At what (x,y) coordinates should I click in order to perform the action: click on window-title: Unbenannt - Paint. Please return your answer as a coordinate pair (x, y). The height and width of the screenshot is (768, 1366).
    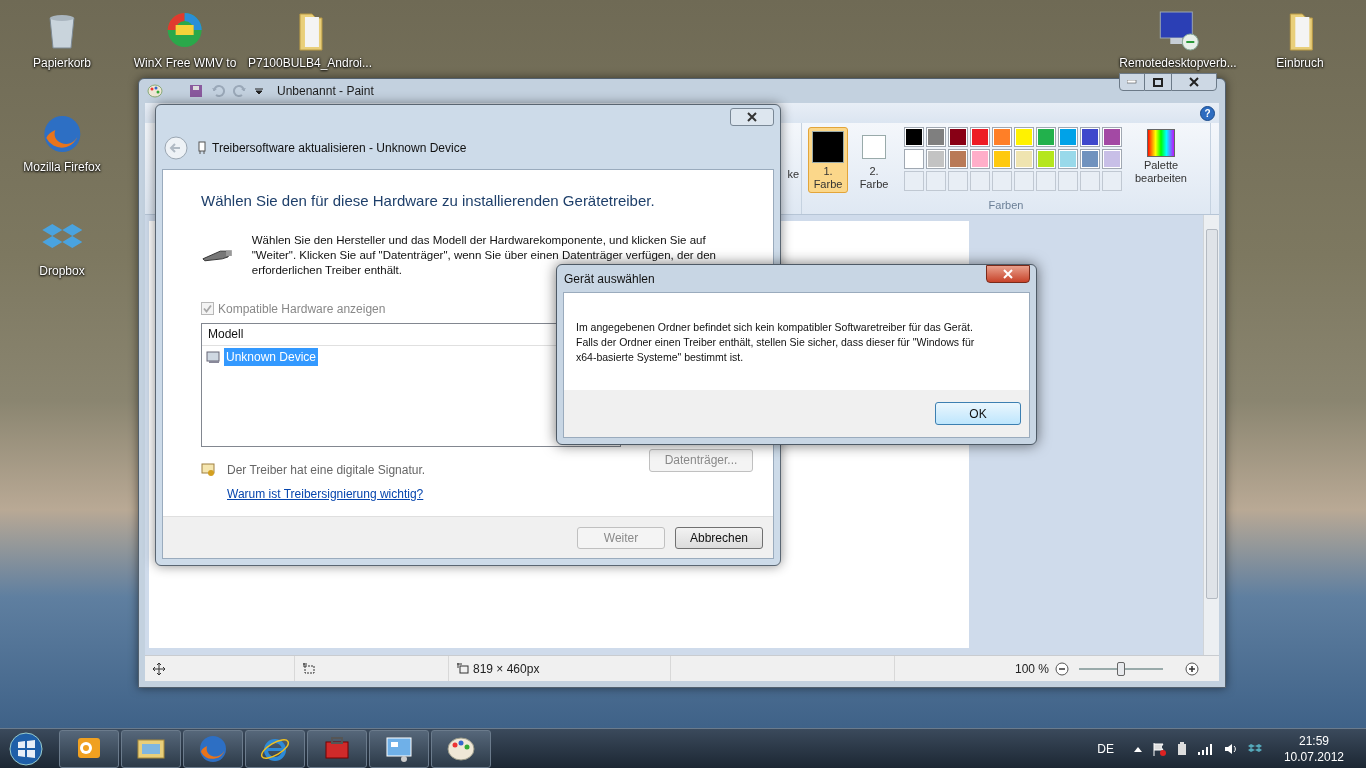
    Looking at the image, I should click on (325, 91).